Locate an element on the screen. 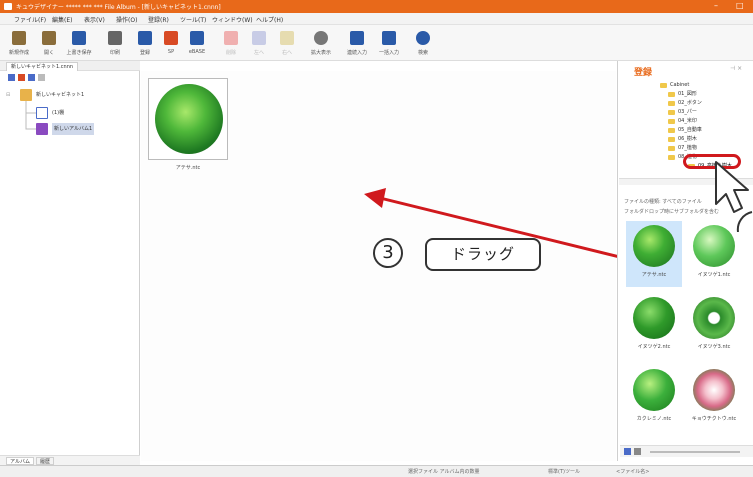  tree-image is located at coordinates (189, 119).